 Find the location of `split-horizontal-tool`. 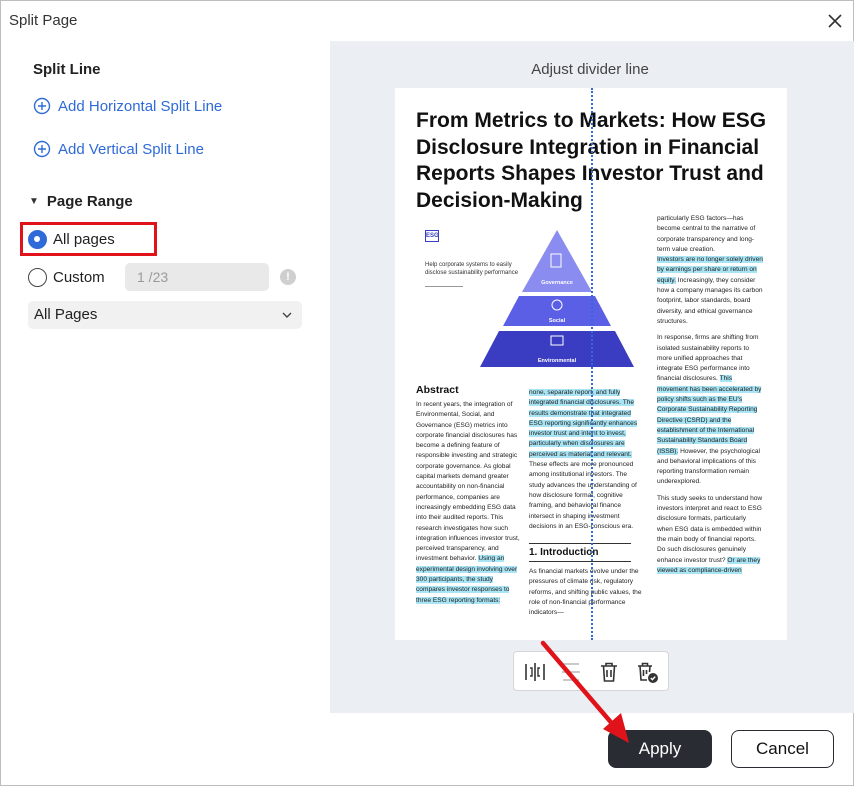

split-horizontal-tool is located at coordinates (571, 672).